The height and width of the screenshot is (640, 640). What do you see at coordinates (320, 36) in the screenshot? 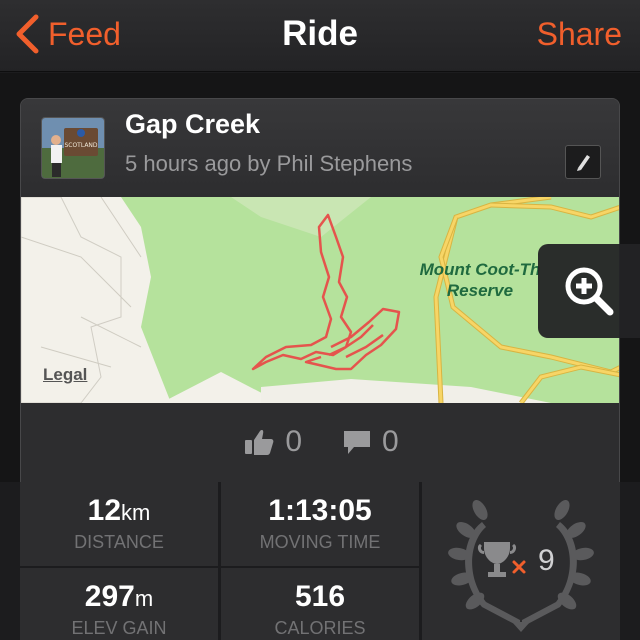
I see `navigation-bar: Feed Ride Share` at bounding box center [320, 36].